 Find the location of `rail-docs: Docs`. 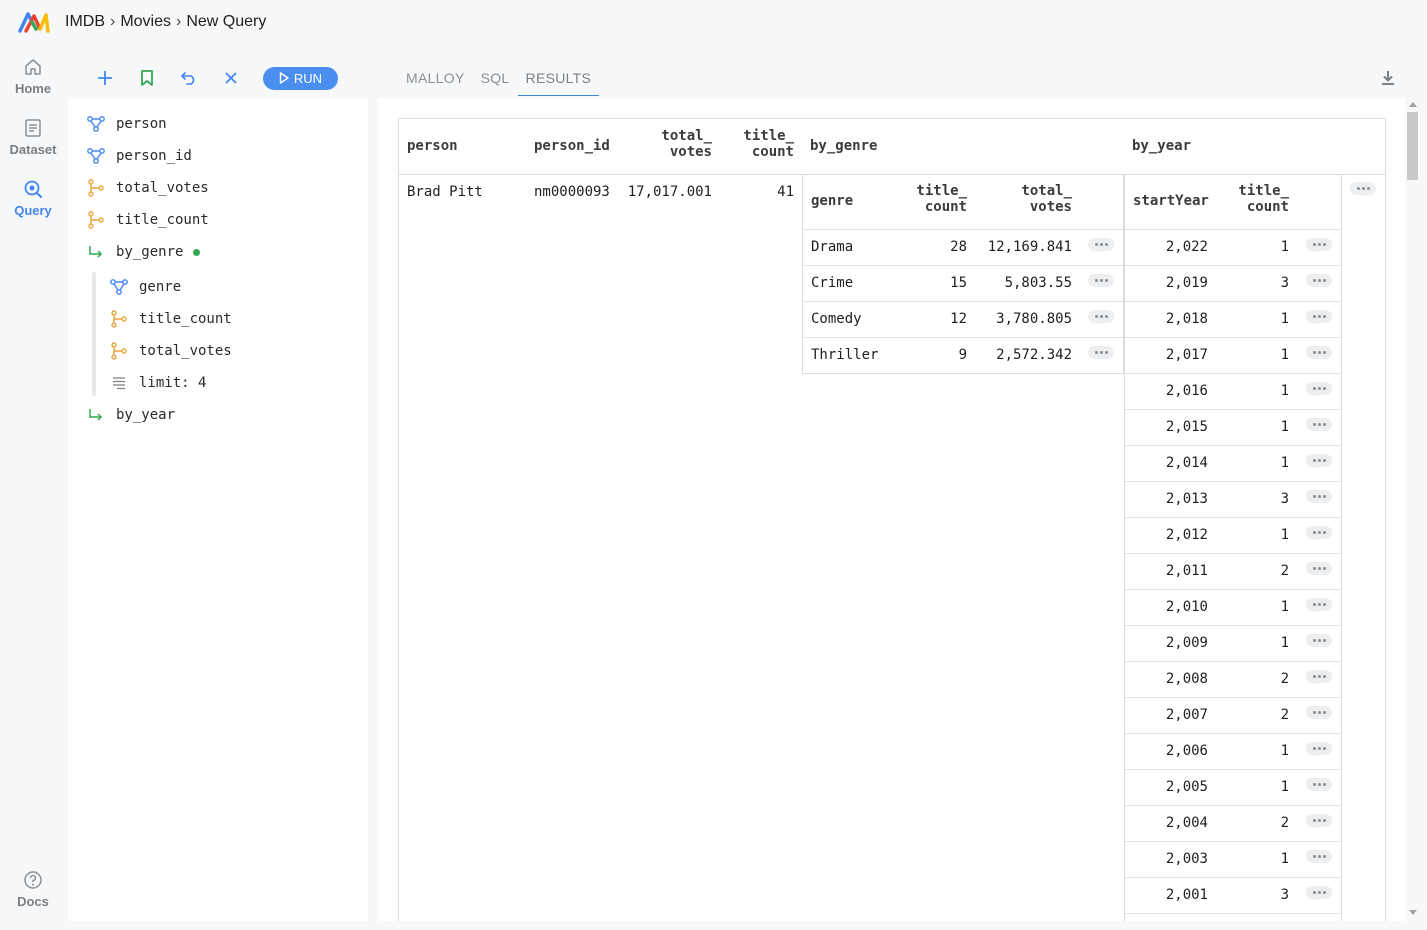

rail-docs: Docs is located at coordinates (33, 889).